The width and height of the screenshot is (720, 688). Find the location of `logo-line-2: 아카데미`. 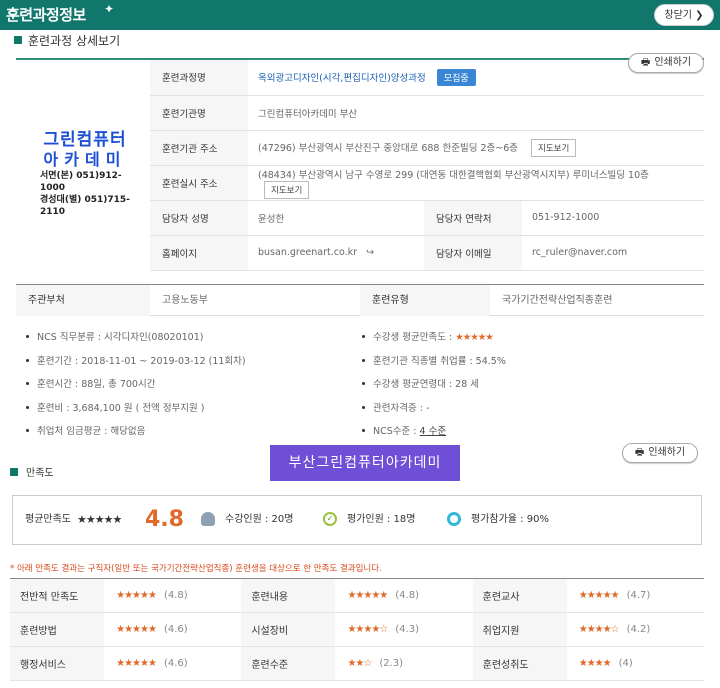

logo-line-2: 아카데미 is located at coordinates (85, 159).